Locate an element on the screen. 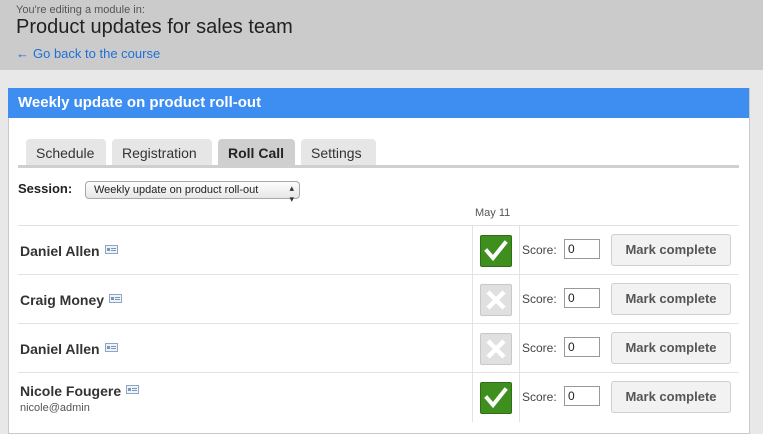 Image resolution: width=763 pixels, height=434 pixels. module-title: Product updates for sales team is located at coordinates (154, 27).